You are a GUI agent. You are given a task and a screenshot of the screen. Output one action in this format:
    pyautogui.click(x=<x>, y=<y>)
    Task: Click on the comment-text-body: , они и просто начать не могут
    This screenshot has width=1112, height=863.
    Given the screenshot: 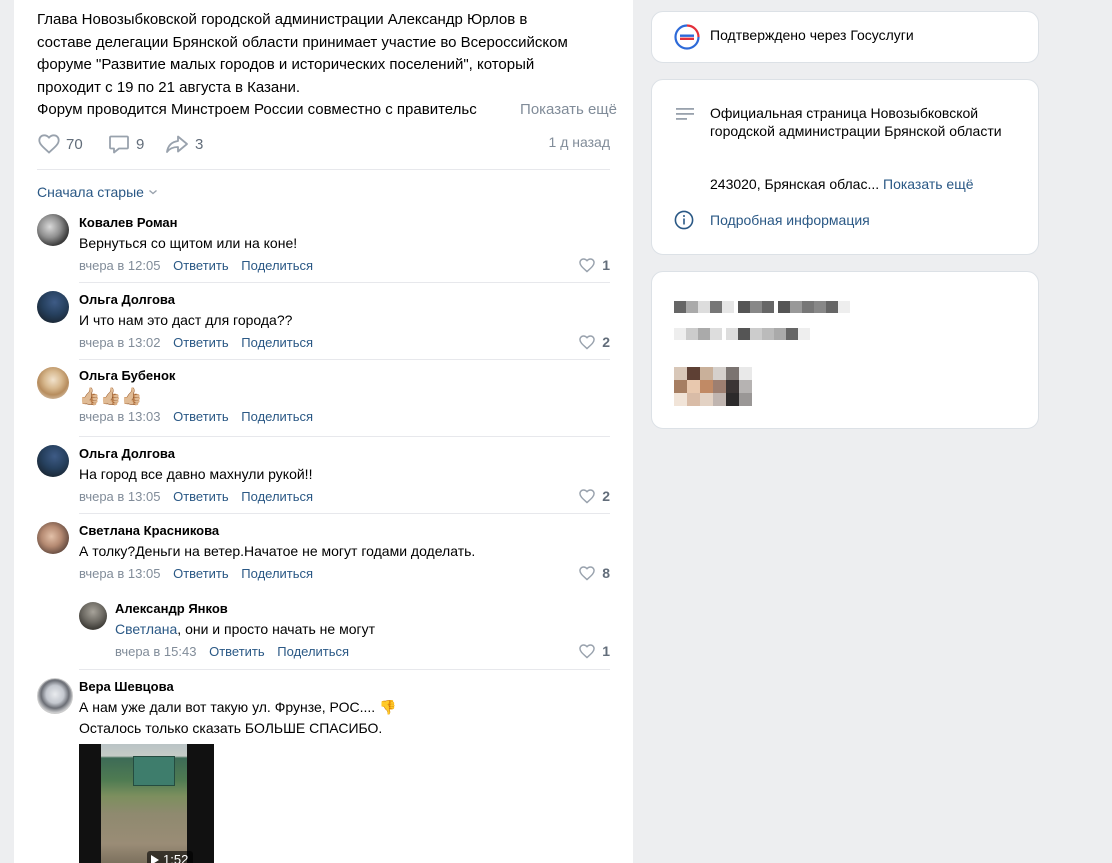 What is the action you would take?
    pyautogui.click(x=276, y=629)
    